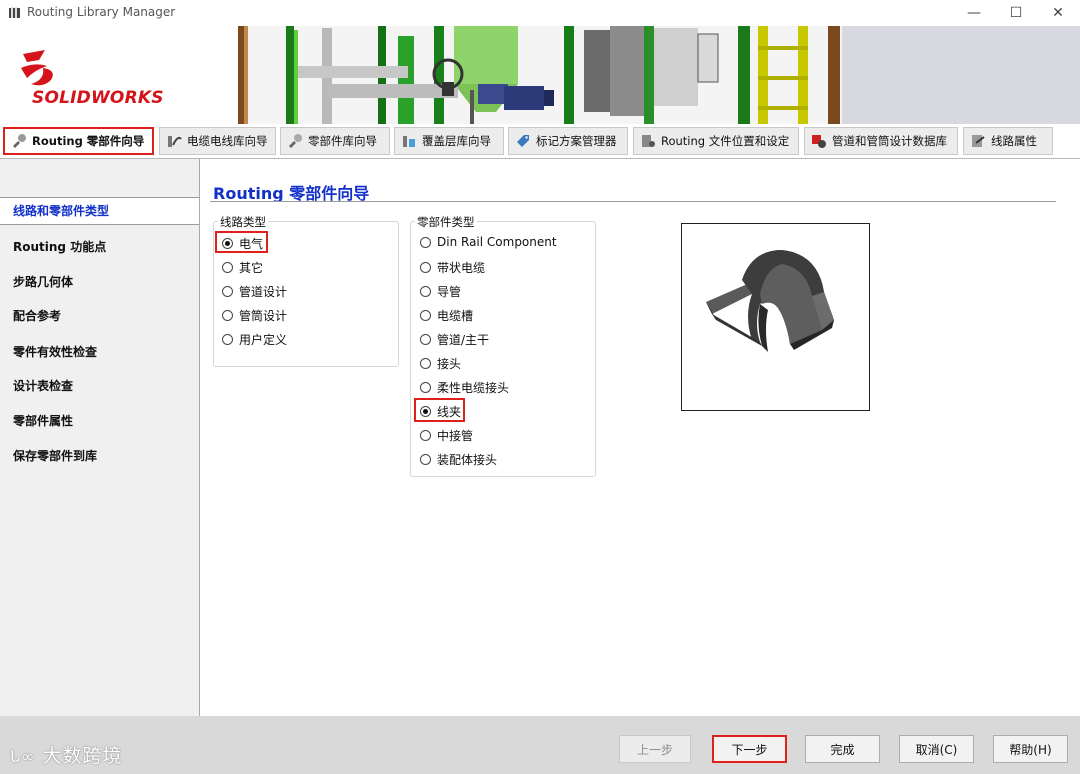  I want to click on tab-cable-library-wizard: 电缆电线库向导, so click(217, 141).